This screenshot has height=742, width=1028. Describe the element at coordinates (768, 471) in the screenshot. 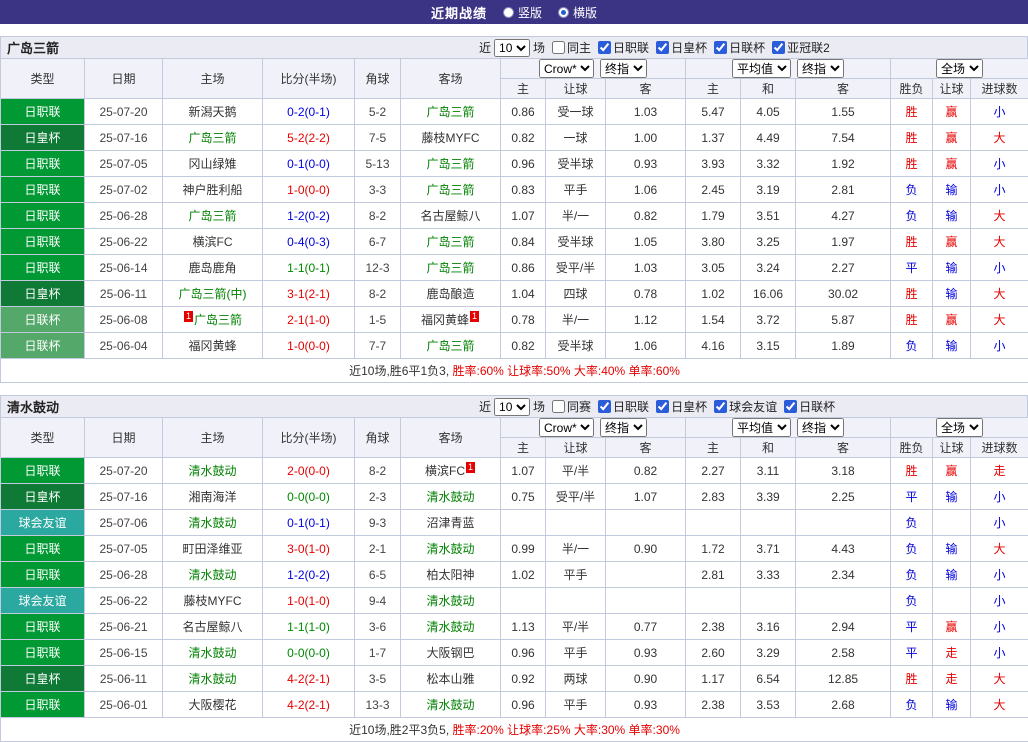

I see `avg-draw-odds-cell: 3.11` at that location.